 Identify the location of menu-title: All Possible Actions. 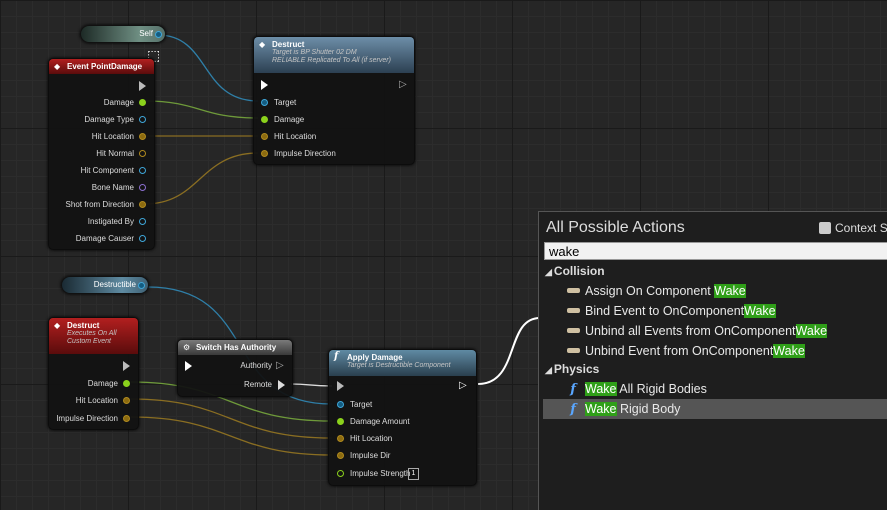
(615, 227).